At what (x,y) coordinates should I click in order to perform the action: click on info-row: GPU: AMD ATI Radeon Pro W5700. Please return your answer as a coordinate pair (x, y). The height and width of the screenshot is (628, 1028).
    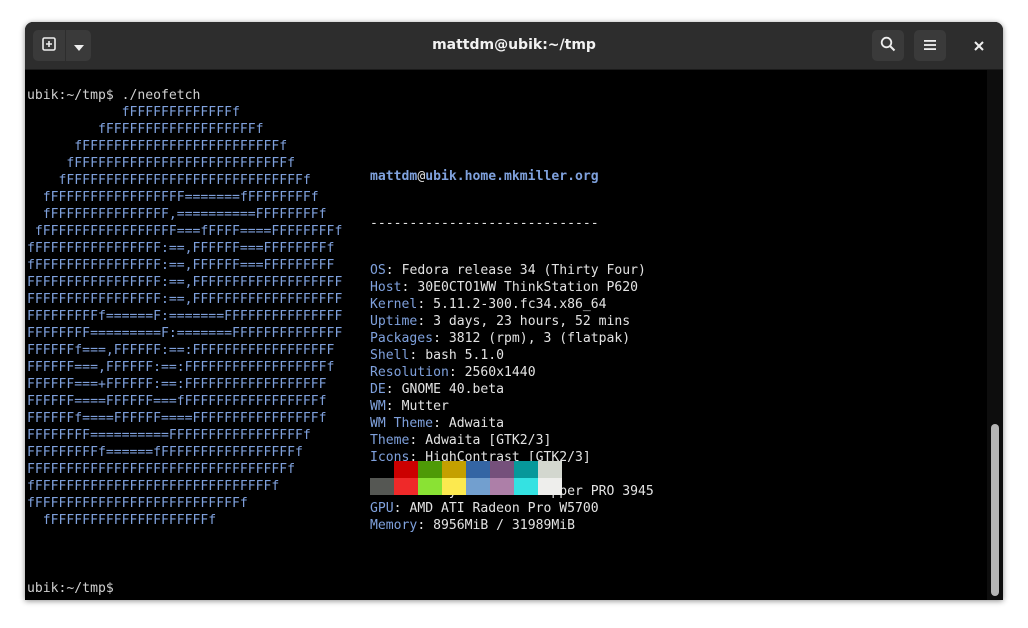
    Looking at the image, I should click on (512, 508).